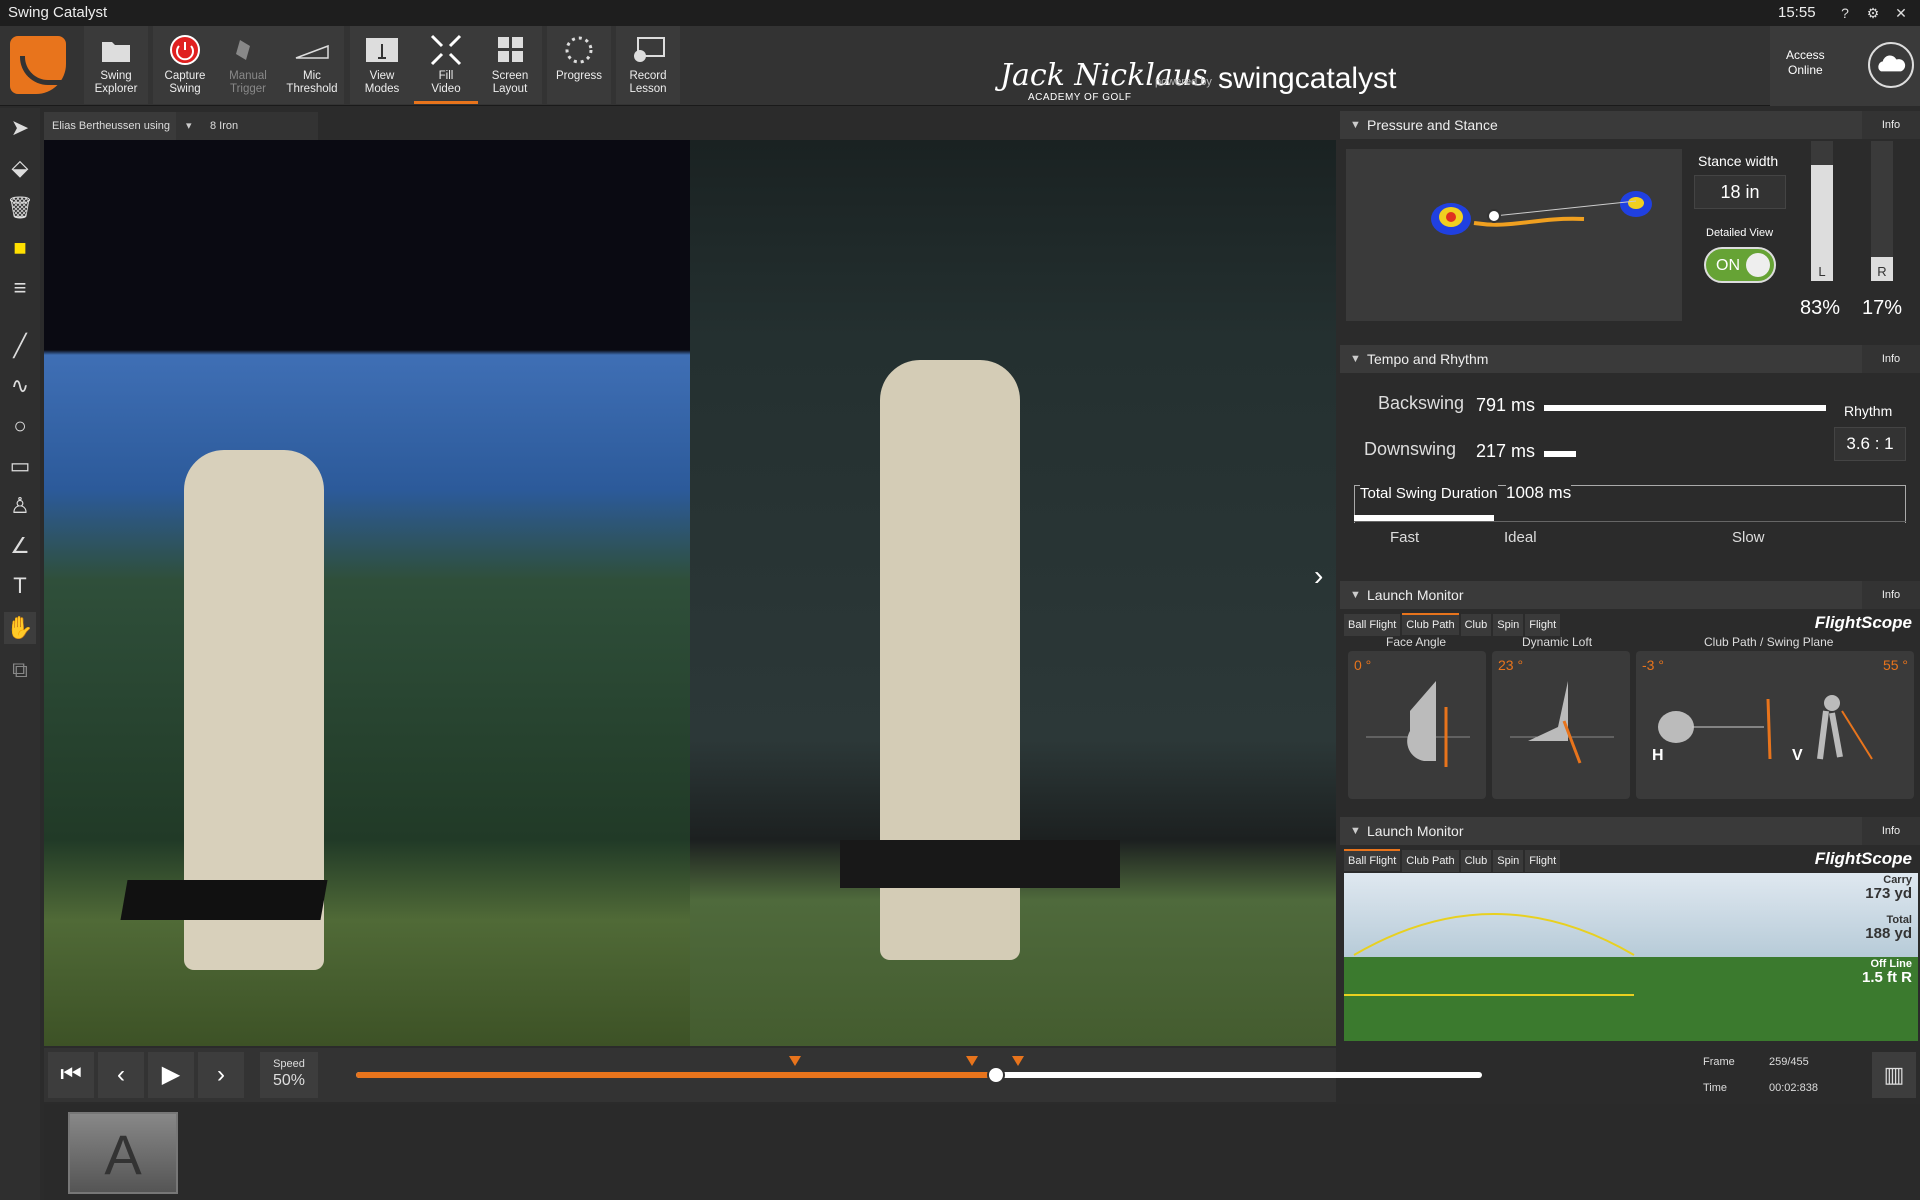  I want to click on timeline-track, so click(919, 1070).